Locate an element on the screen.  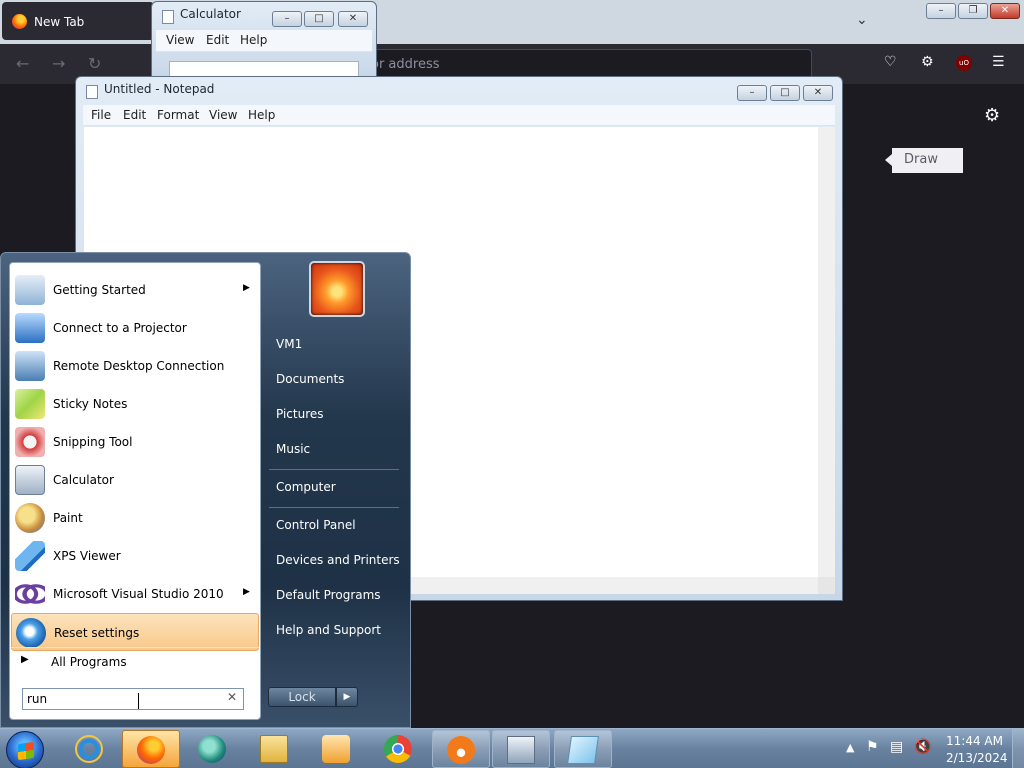
scissors-icon is located at coordinates (30, 442).